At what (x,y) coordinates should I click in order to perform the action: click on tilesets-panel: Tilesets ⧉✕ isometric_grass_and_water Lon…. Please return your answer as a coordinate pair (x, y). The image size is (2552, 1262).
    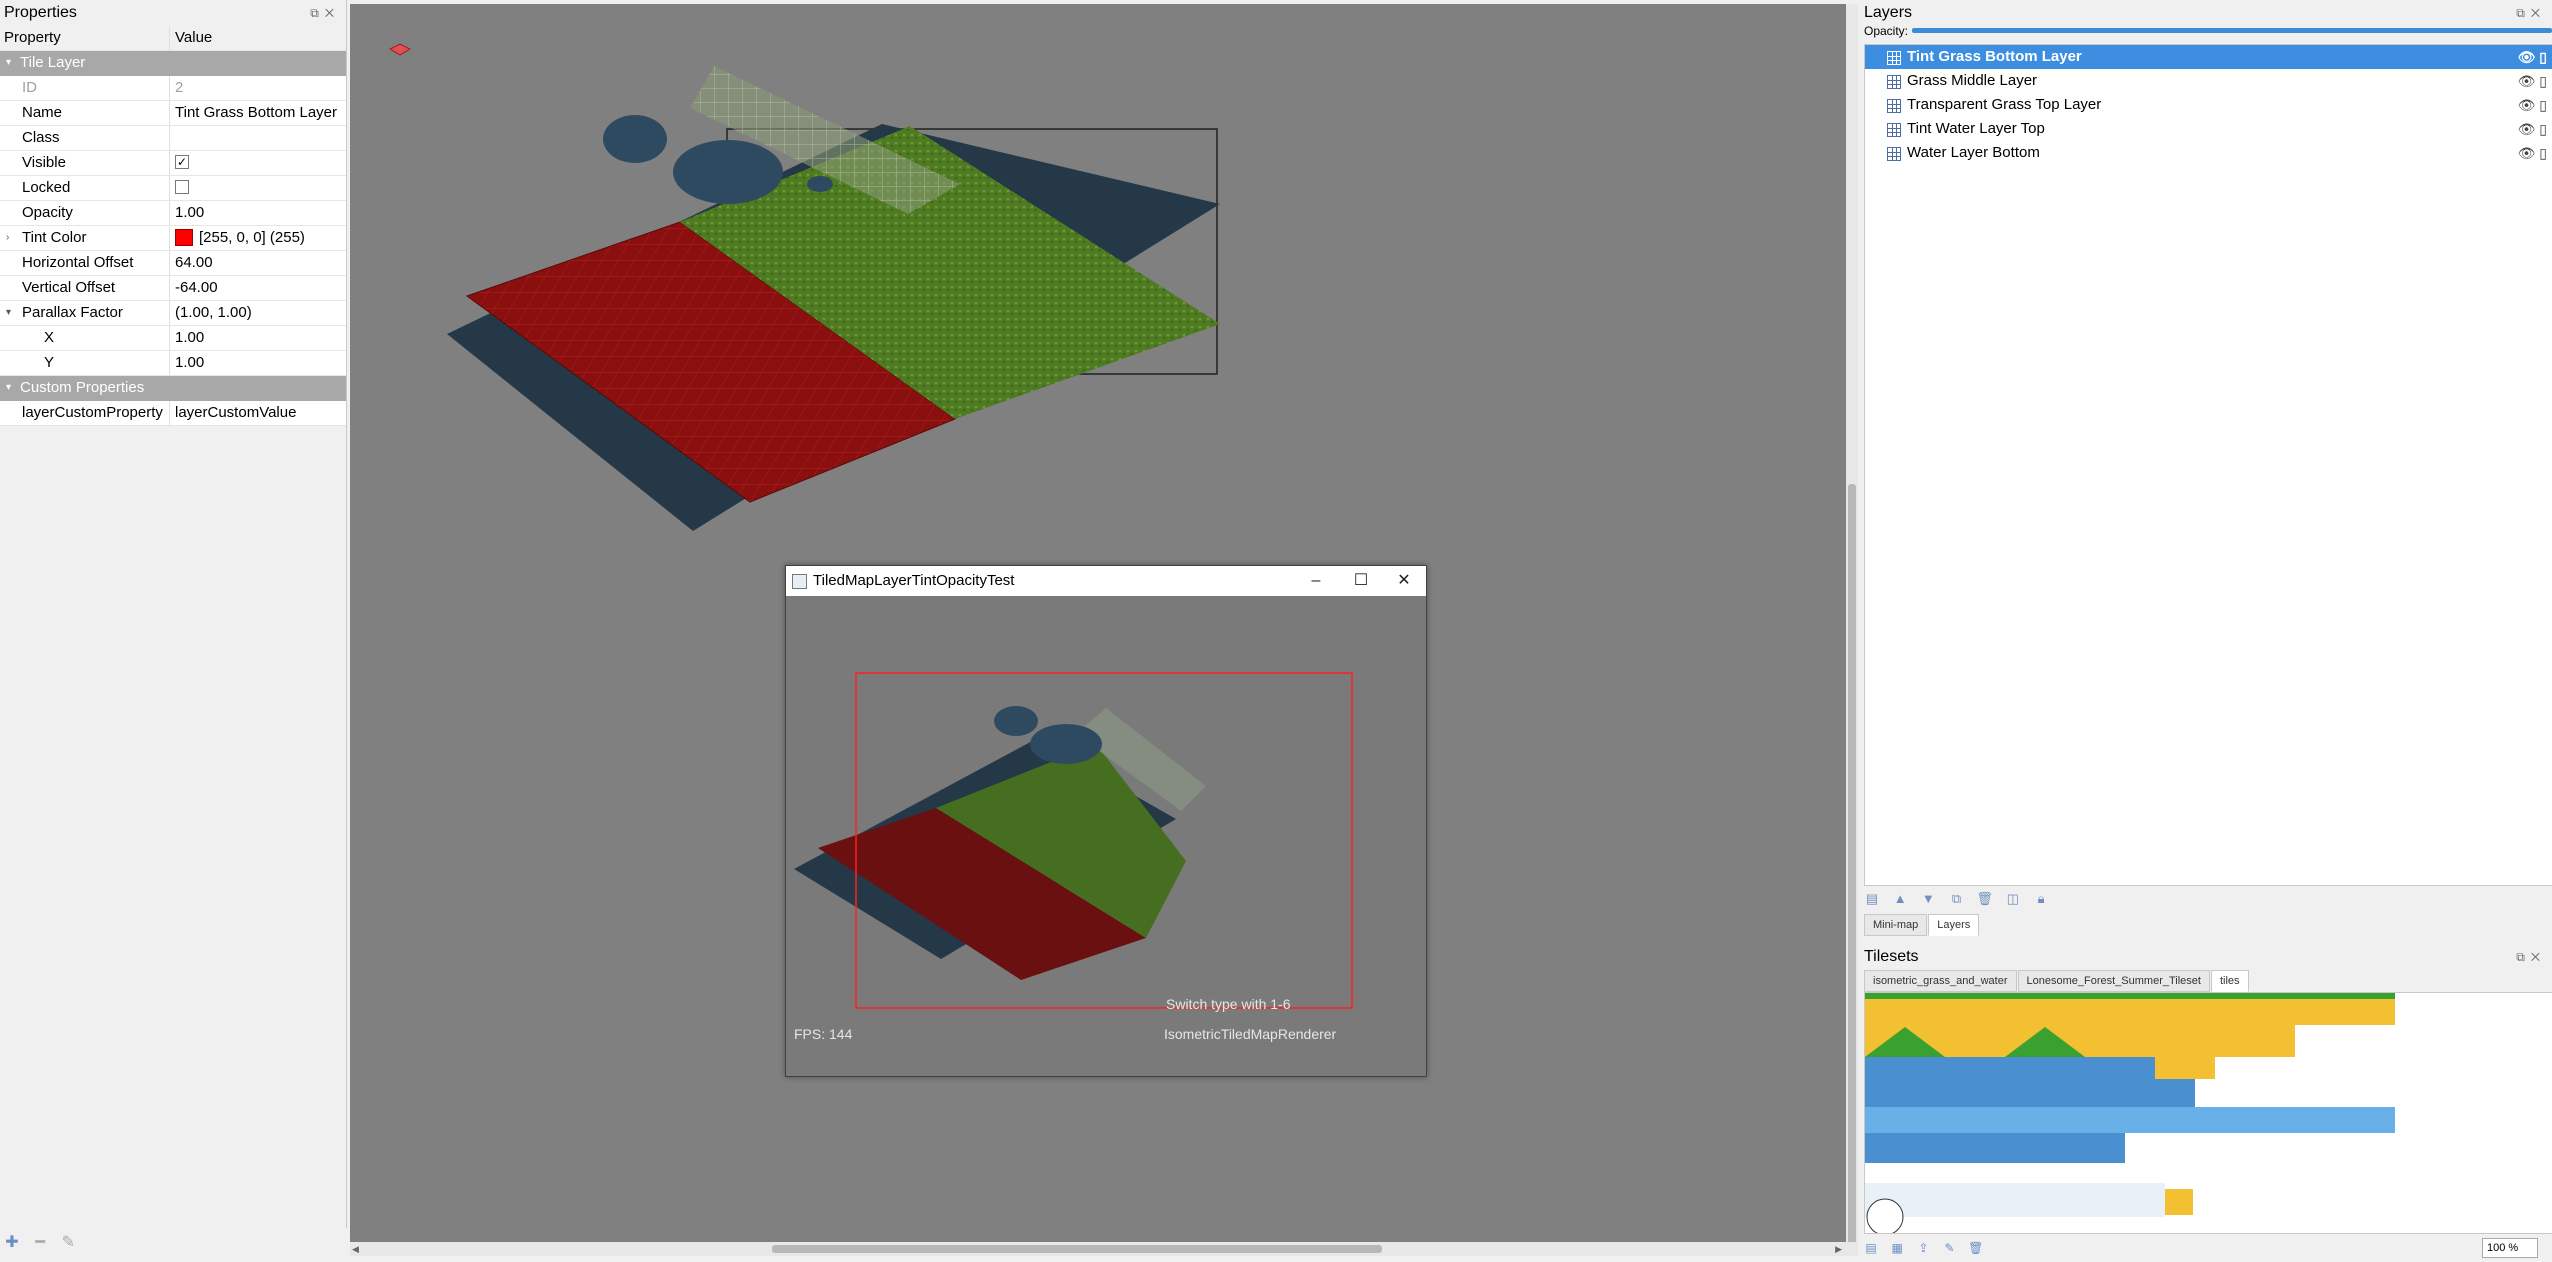
    Looking at the image, I should click on (2206, 1103).